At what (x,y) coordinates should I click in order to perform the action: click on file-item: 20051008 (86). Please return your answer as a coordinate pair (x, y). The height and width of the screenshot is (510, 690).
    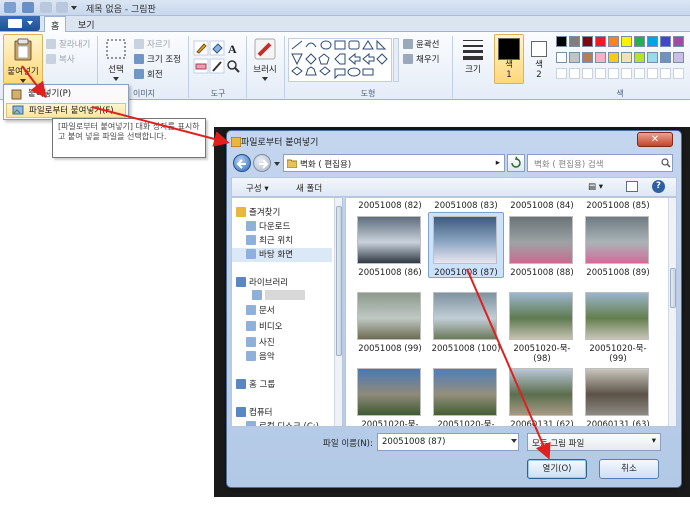
    Looking at the image, I should click on (389, 251).